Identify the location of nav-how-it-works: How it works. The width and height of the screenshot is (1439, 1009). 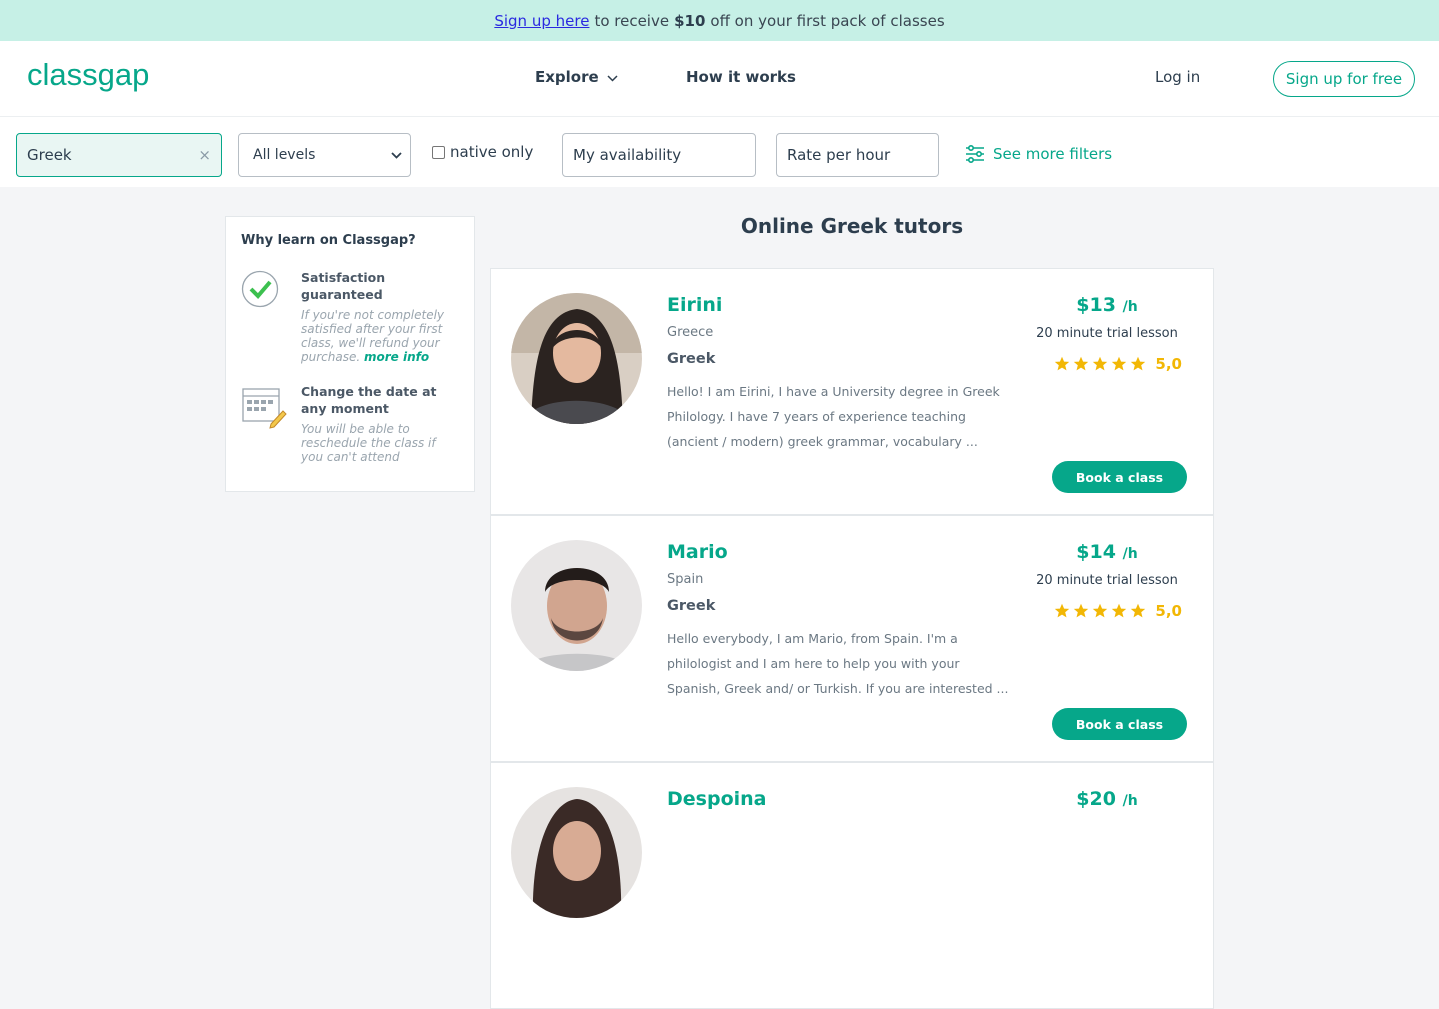
(741, 77).